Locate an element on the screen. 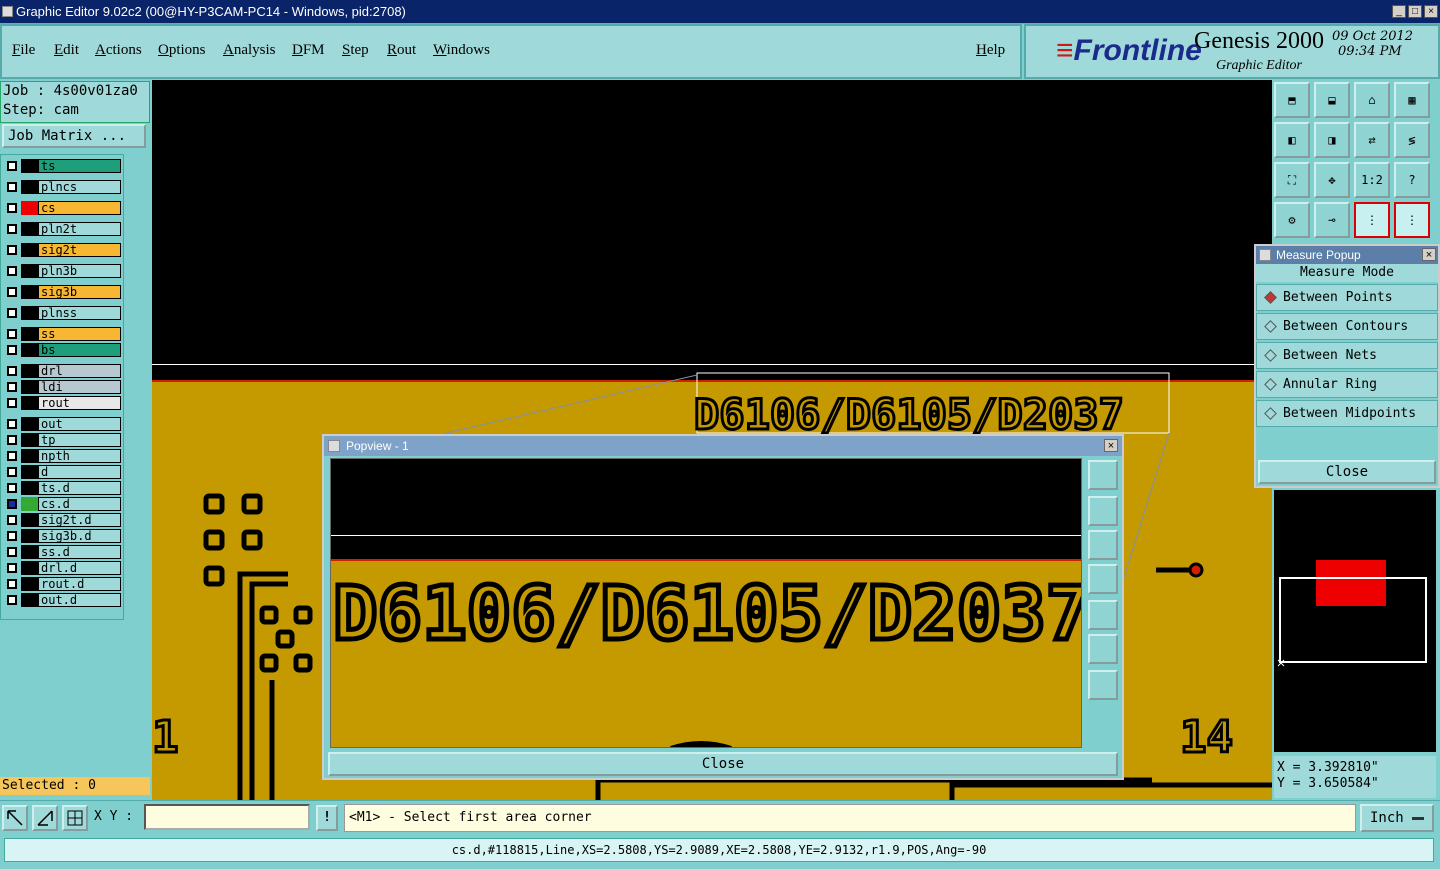 This screenshot has width=1440, height=869. layer-row-sig2t-d: sig2t.d is located at coordinates (62, 520).